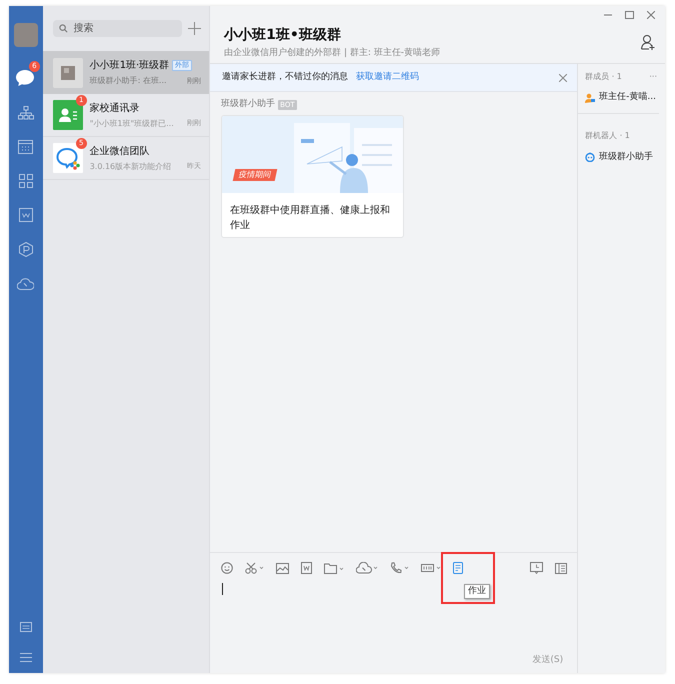  Describe the element at coordinates (195, 28) in the screenshot. I see `add-icon` at that location.